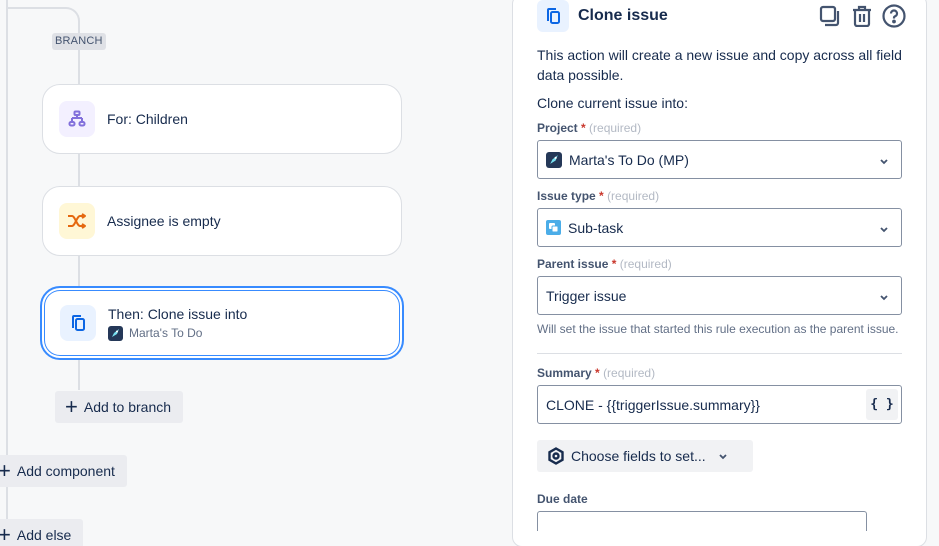 The image size is (939, 546). What do you see at coordinates (702, 521) in the screenshot?
I see `due-date-input` at bounding box center [702, 521].